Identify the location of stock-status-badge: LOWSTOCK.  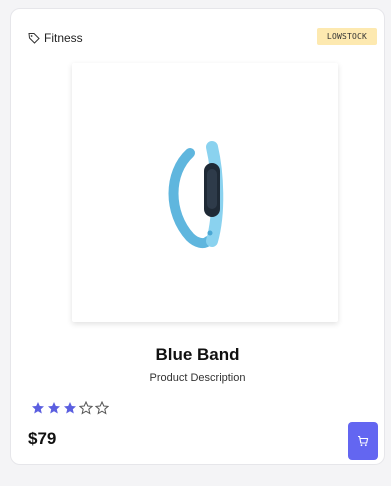
(347, 36).